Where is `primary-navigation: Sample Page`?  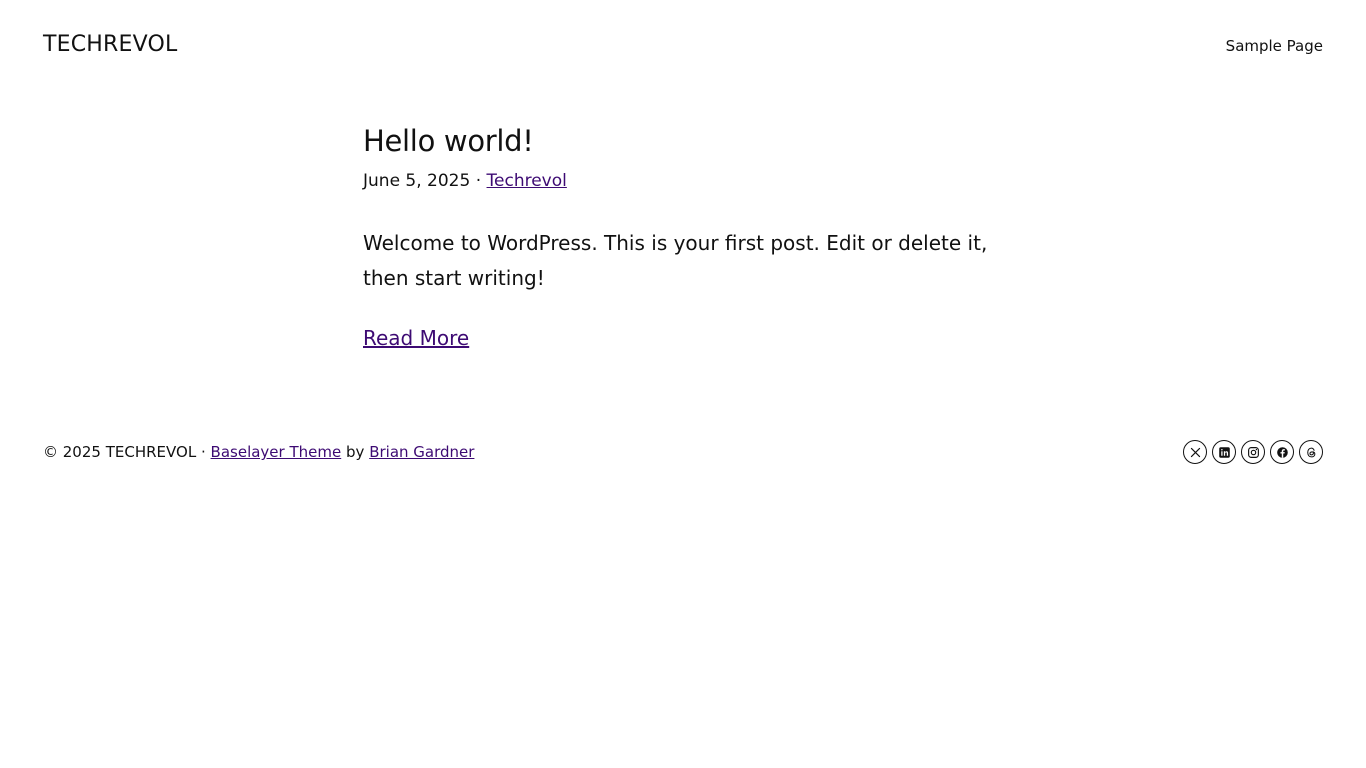
primary-navigation: Sample Page is located at coordinates (1274, 45).